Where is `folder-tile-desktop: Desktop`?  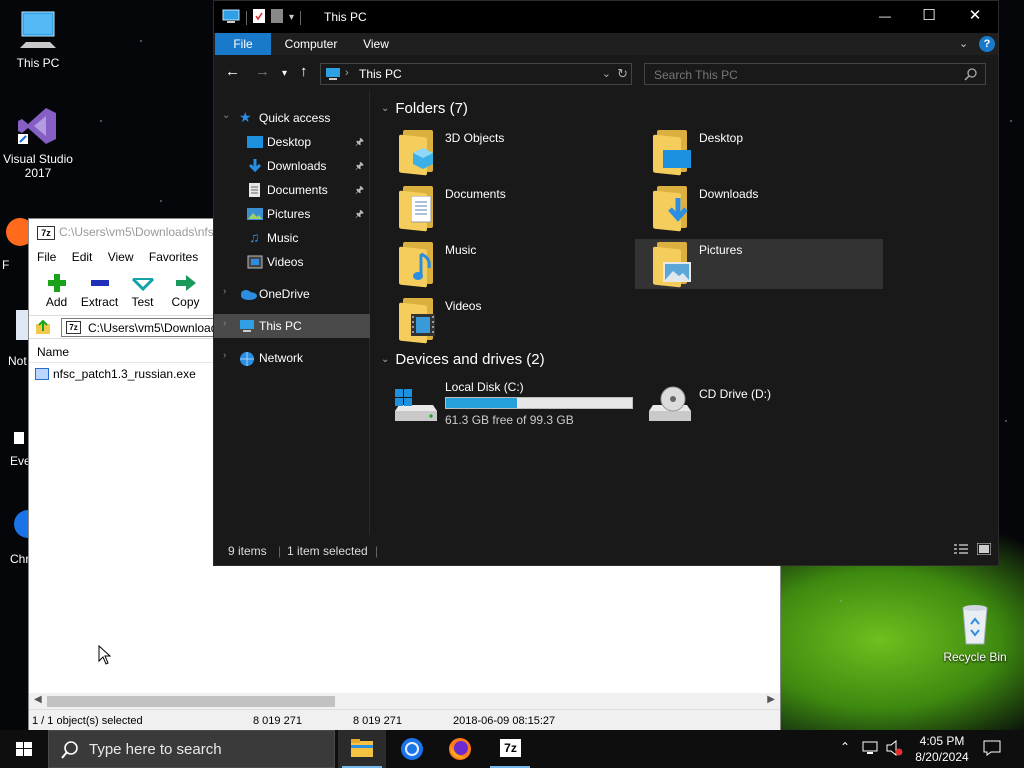
folder-tile-desktop: Desktop is located at coordinates (759, 152).